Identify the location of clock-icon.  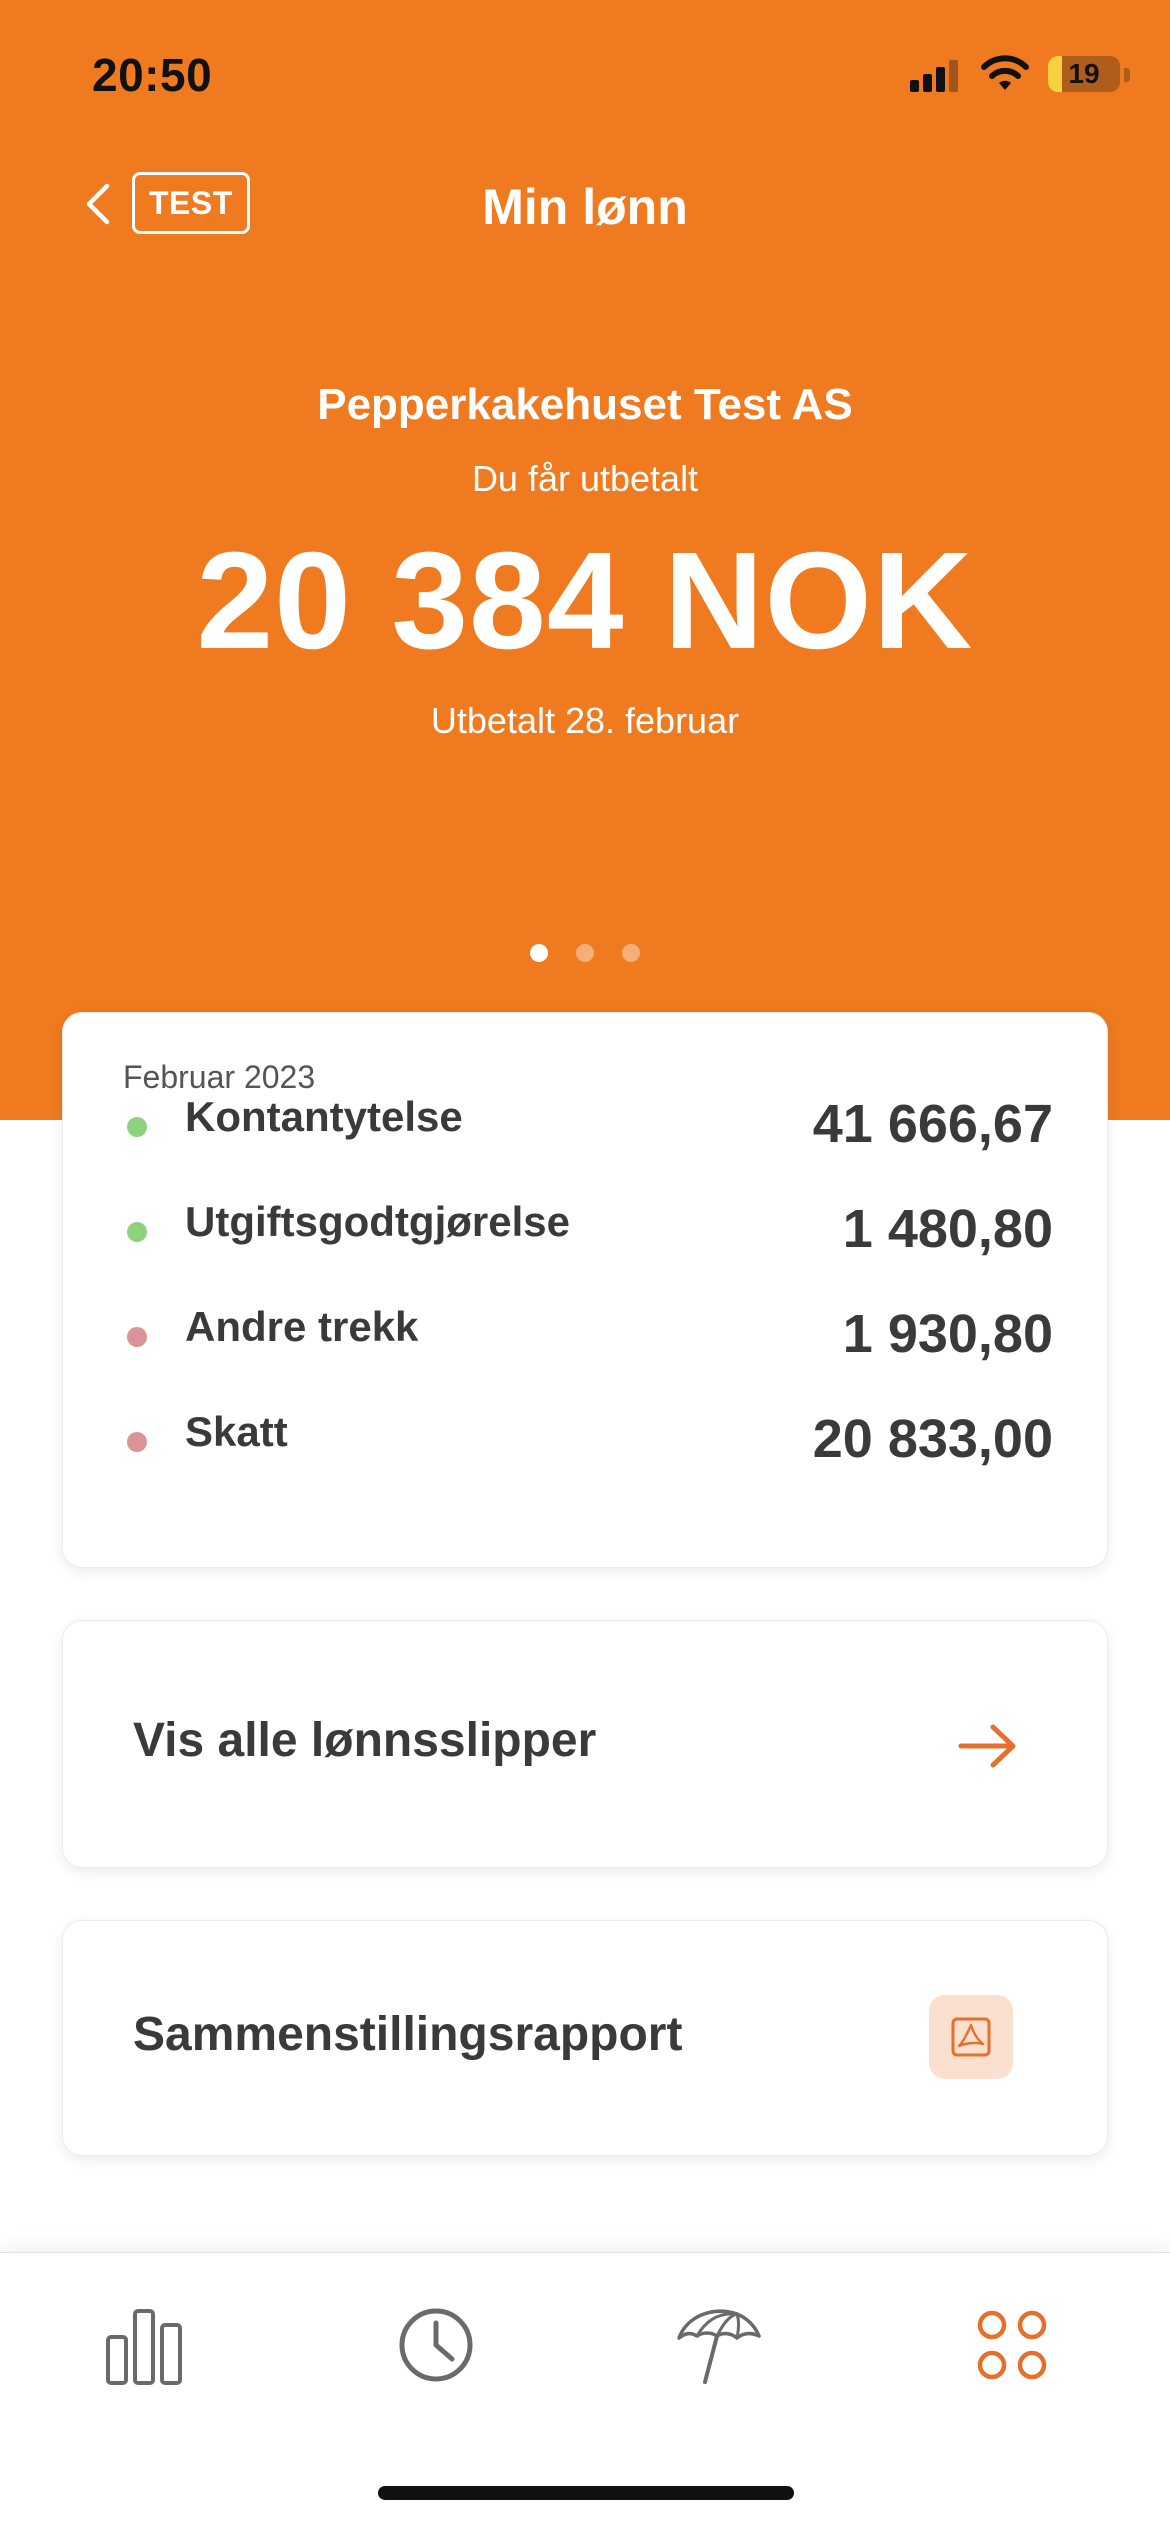
(436, 2345).